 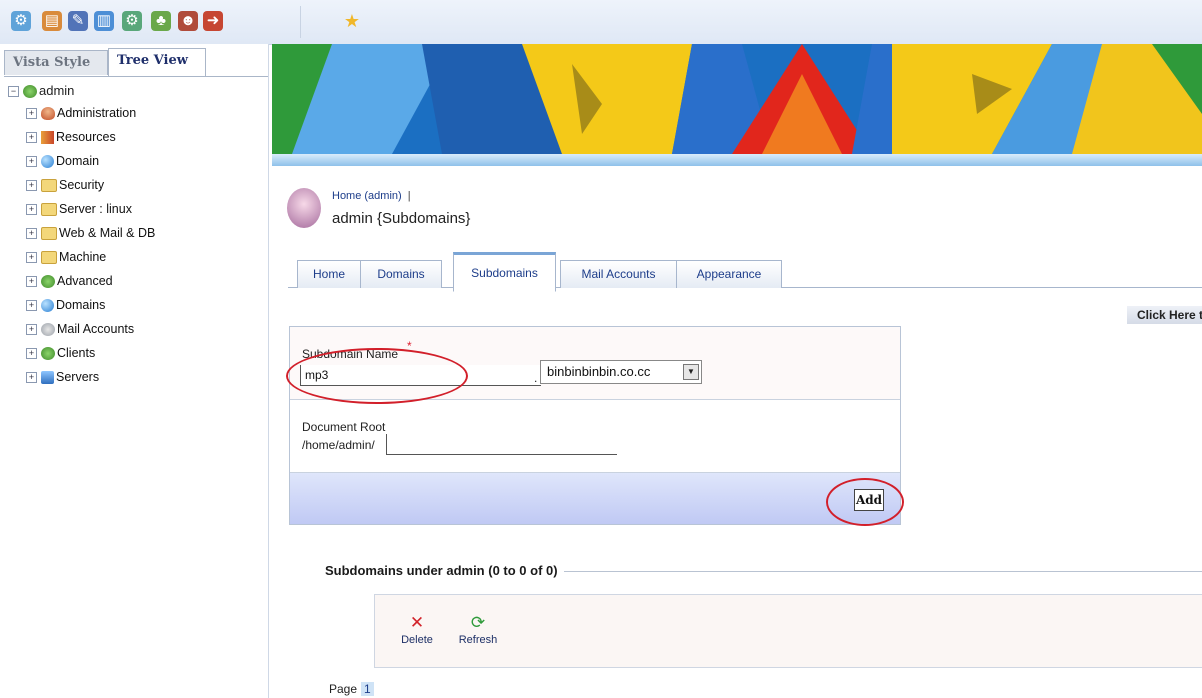 What do you see at coordinates (599, 371) in the screenshot?
I see `domain-select-value: binbinbinbin.co.cc` at bounding box center [599, 371].